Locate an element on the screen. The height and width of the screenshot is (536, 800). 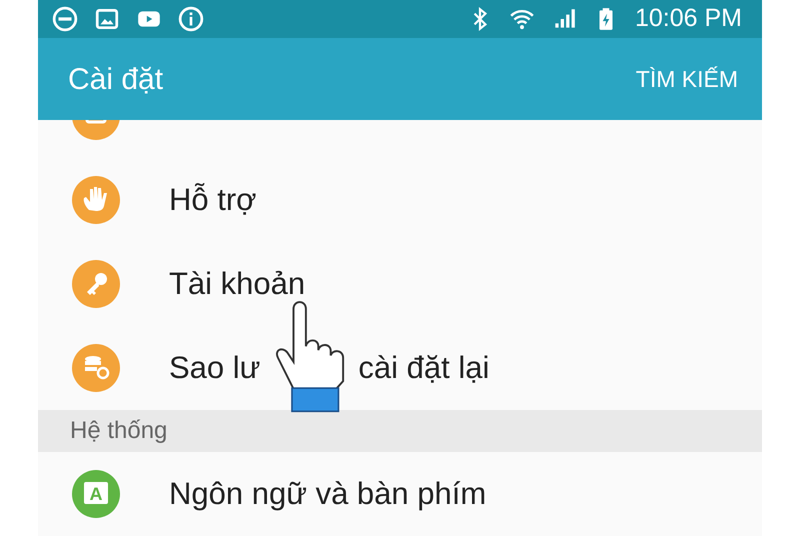
setting-label: cài đặt lại is located at coordinates (424, 368).